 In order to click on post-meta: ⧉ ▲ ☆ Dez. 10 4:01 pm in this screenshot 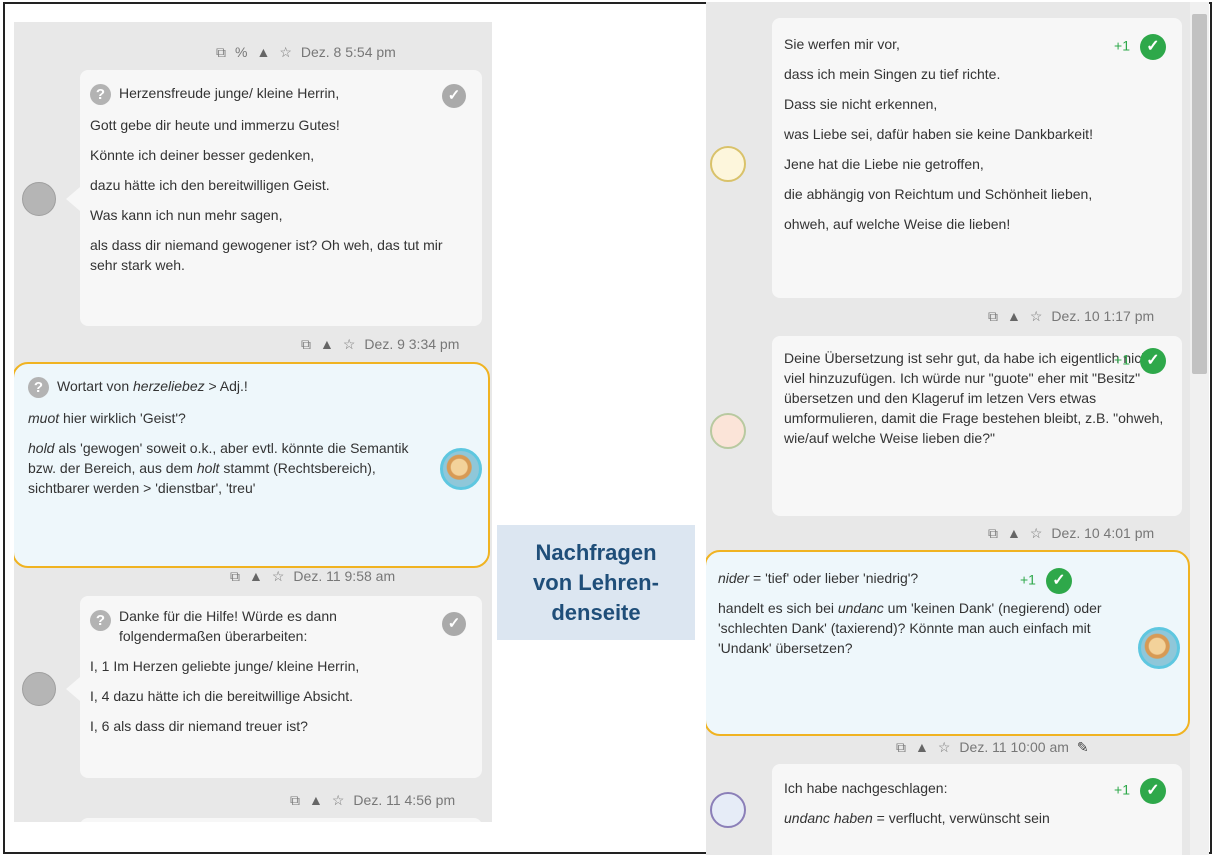, I will do `click(1071, 533)`.